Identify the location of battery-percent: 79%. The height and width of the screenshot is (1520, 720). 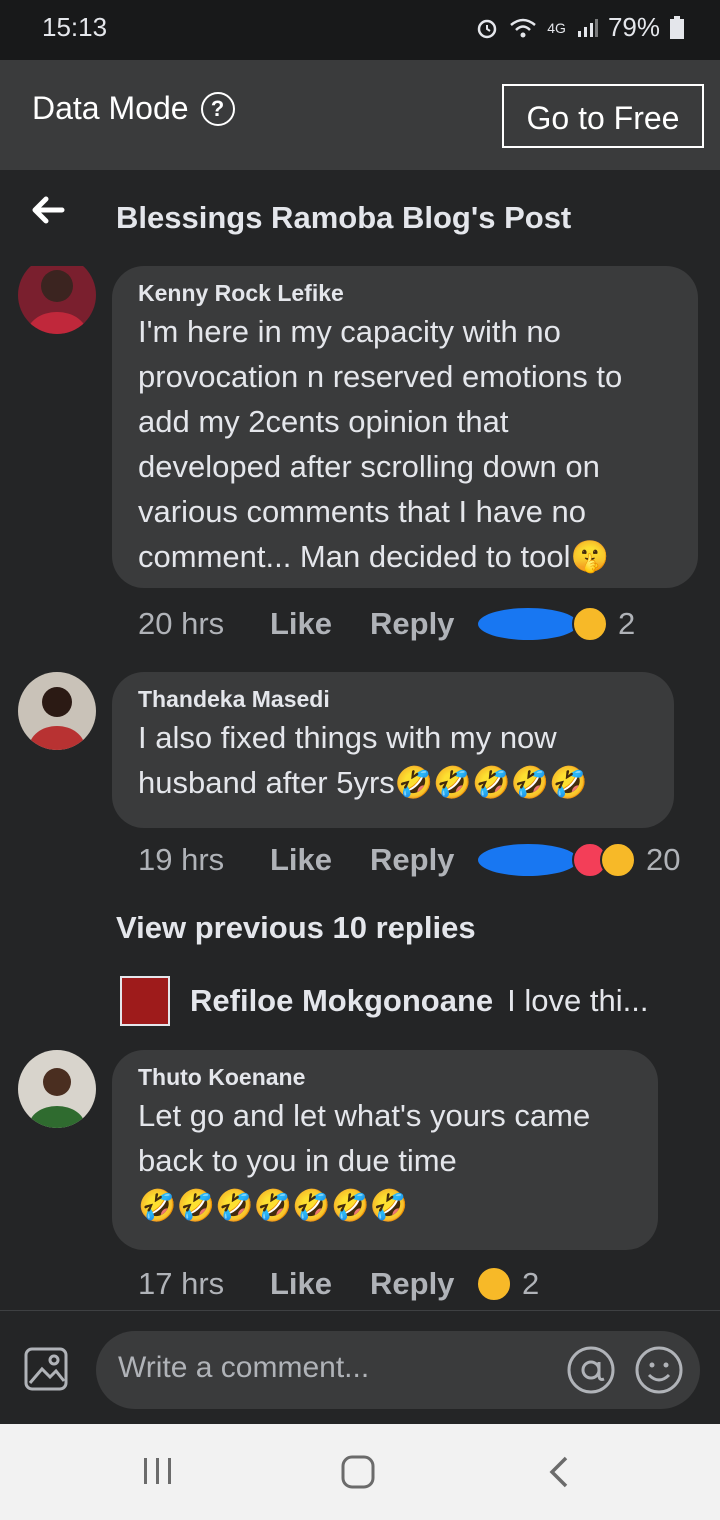
(633, 27).